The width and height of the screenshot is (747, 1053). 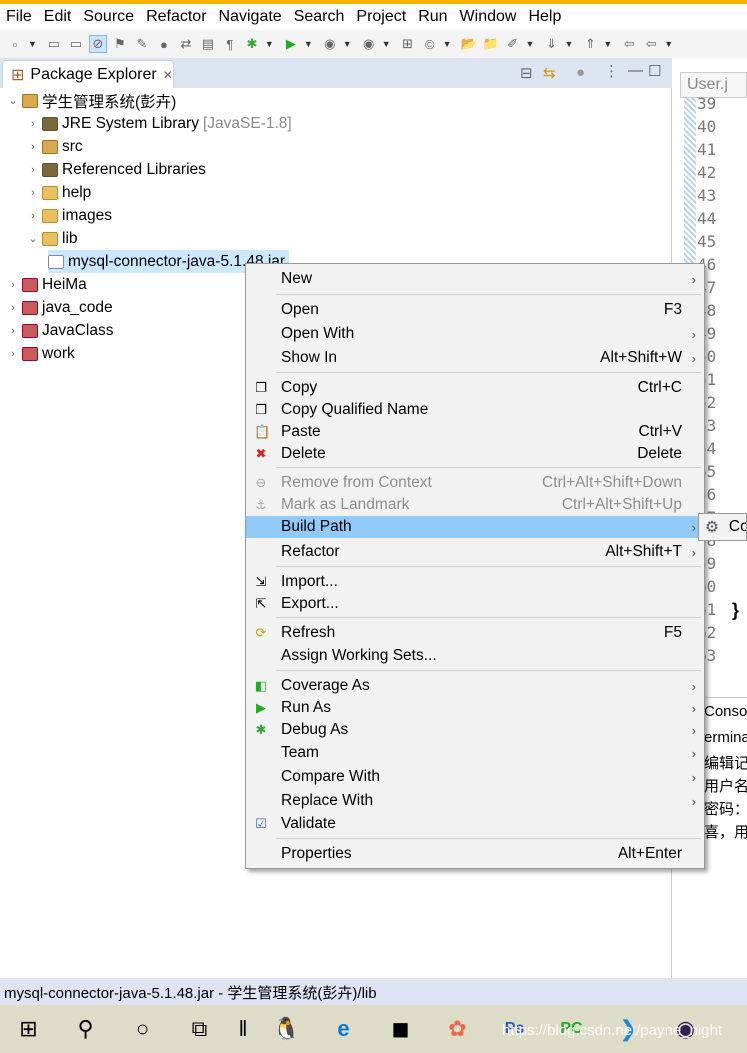 I want to click on tree-item: › java_code, so click(x=60, y=307).